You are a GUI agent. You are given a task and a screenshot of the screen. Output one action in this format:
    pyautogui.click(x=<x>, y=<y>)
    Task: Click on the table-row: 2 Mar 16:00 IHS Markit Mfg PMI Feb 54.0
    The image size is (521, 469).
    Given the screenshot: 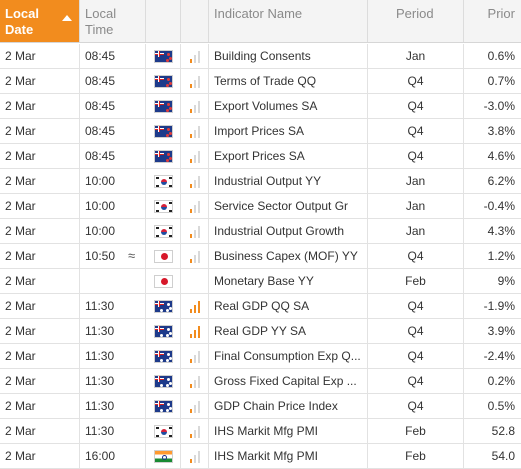 What is the action you would take?
    pyautogui.click(x=260, y=456)
    